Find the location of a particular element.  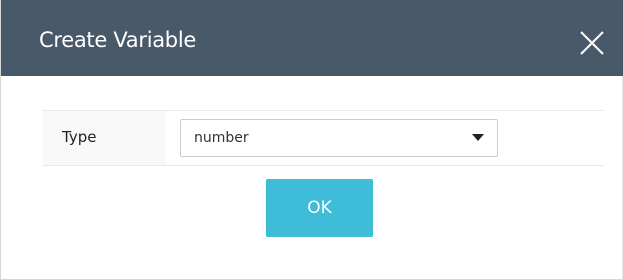

type-label-cell: Type is located at coordinates (104, 138).